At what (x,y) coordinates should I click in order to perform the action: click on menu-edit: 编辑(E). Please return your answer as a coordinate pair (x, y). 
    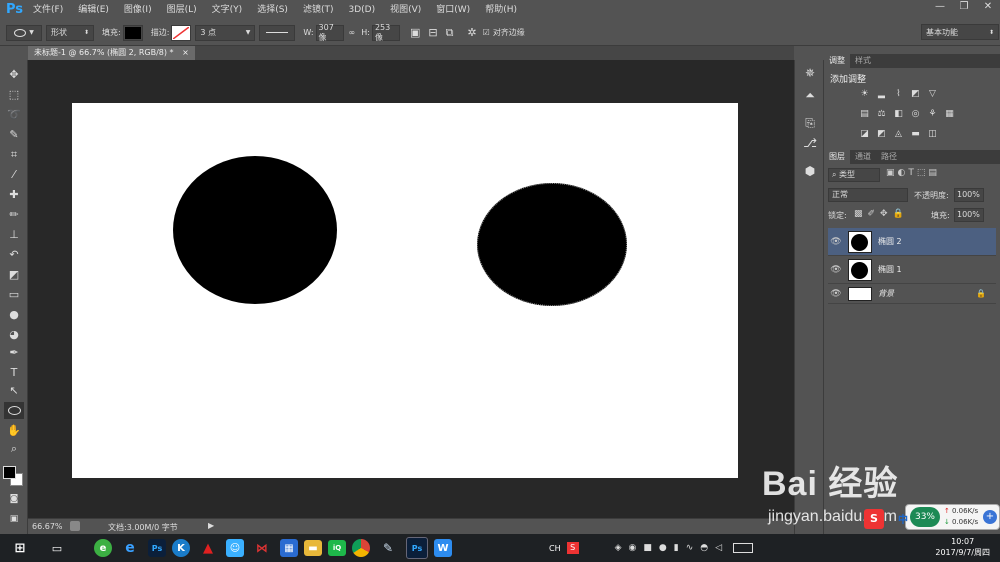
    Looking at the image, I should click on (94, 10).